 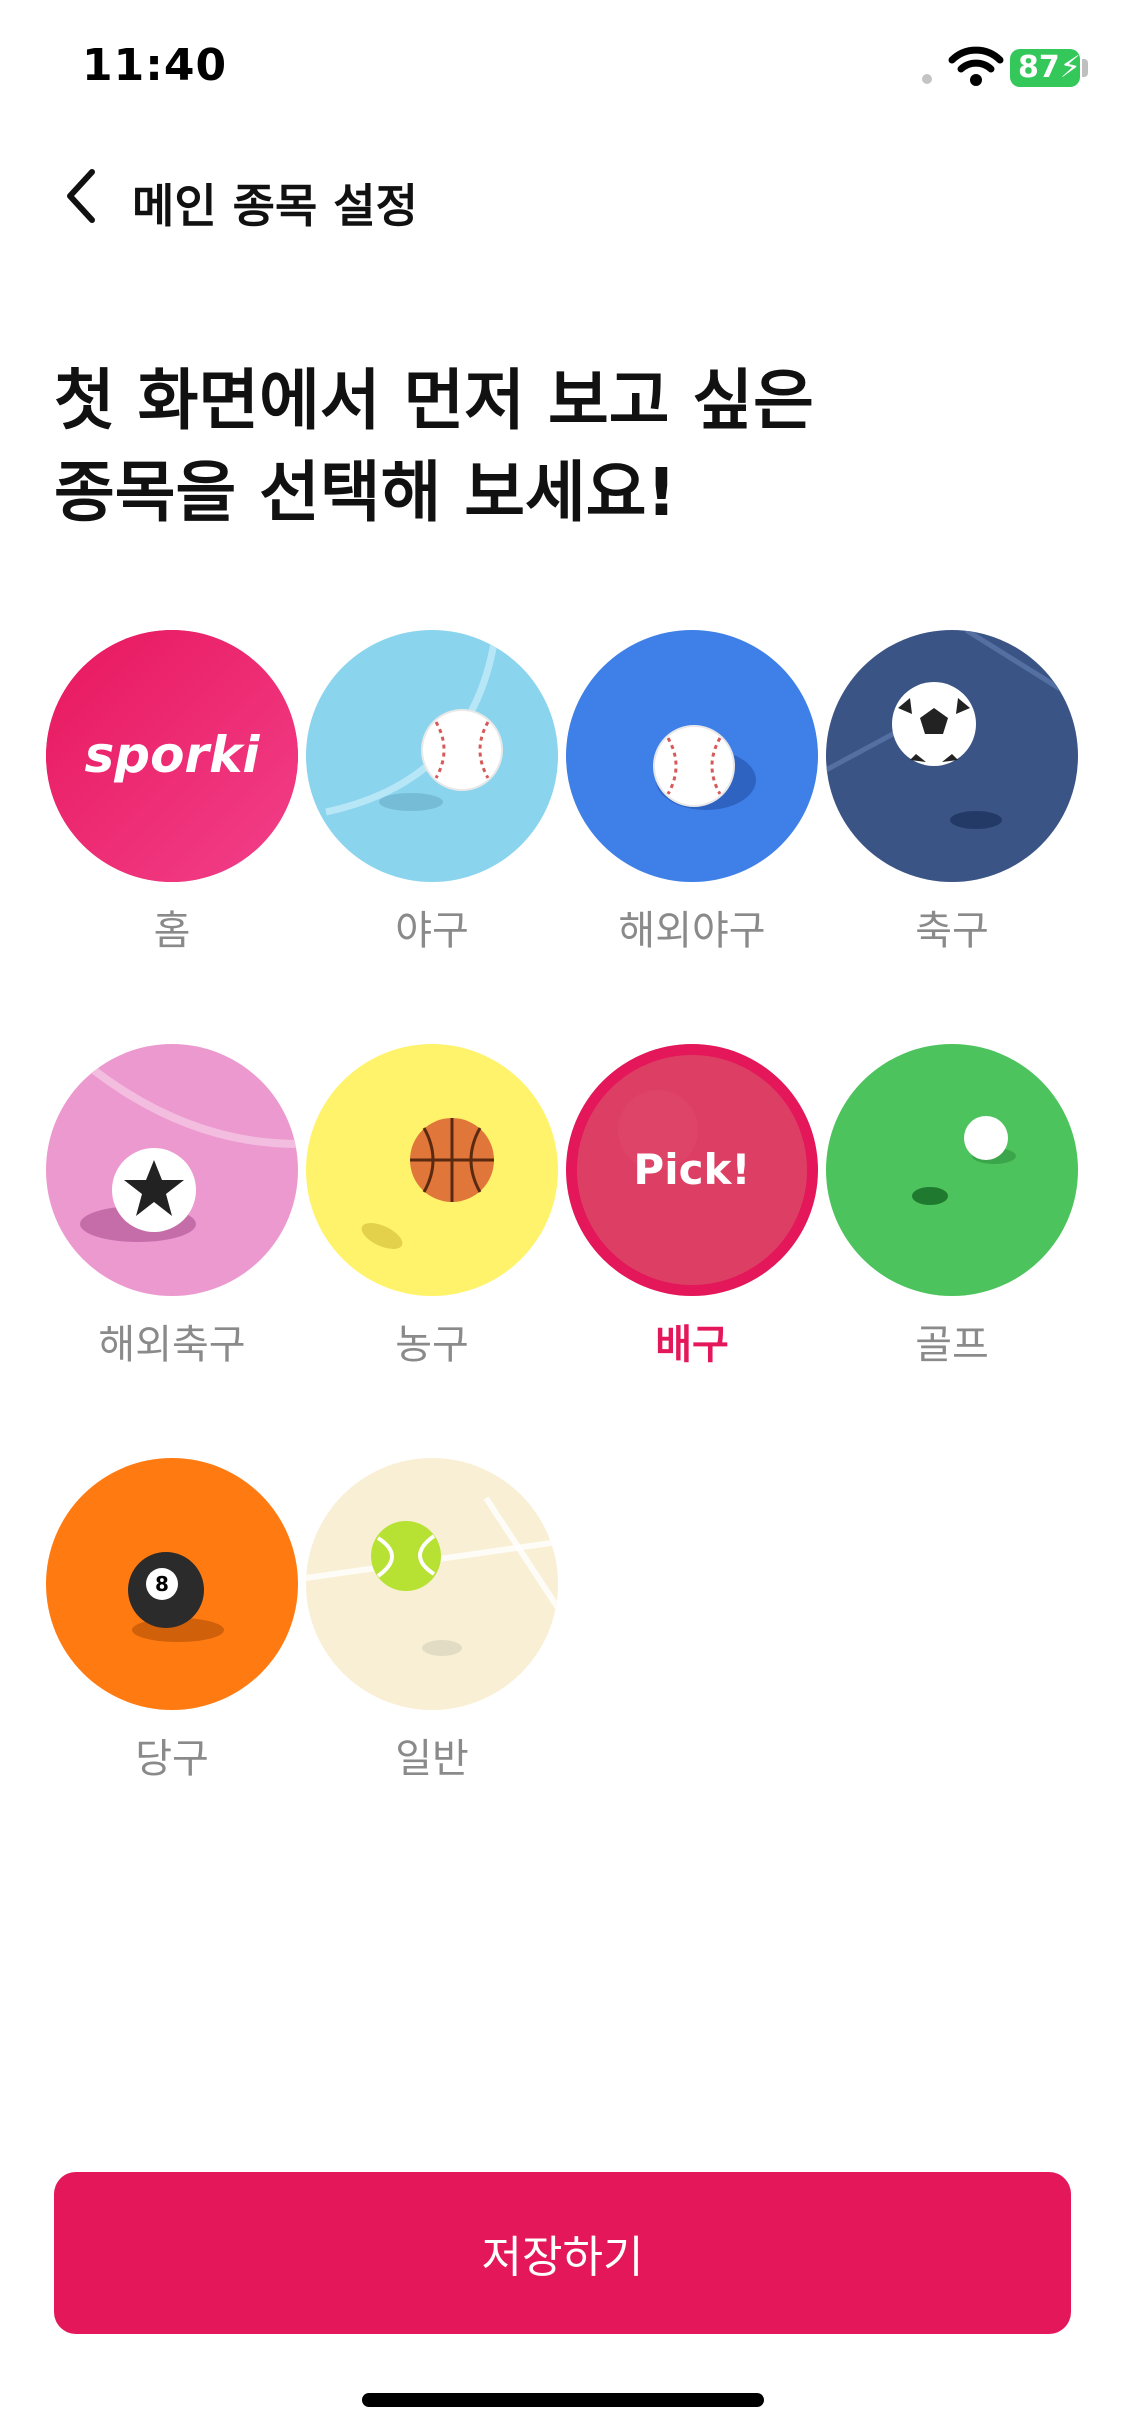 I want to click on sporki-logo-text: sporki, so click(x=173, y=755).